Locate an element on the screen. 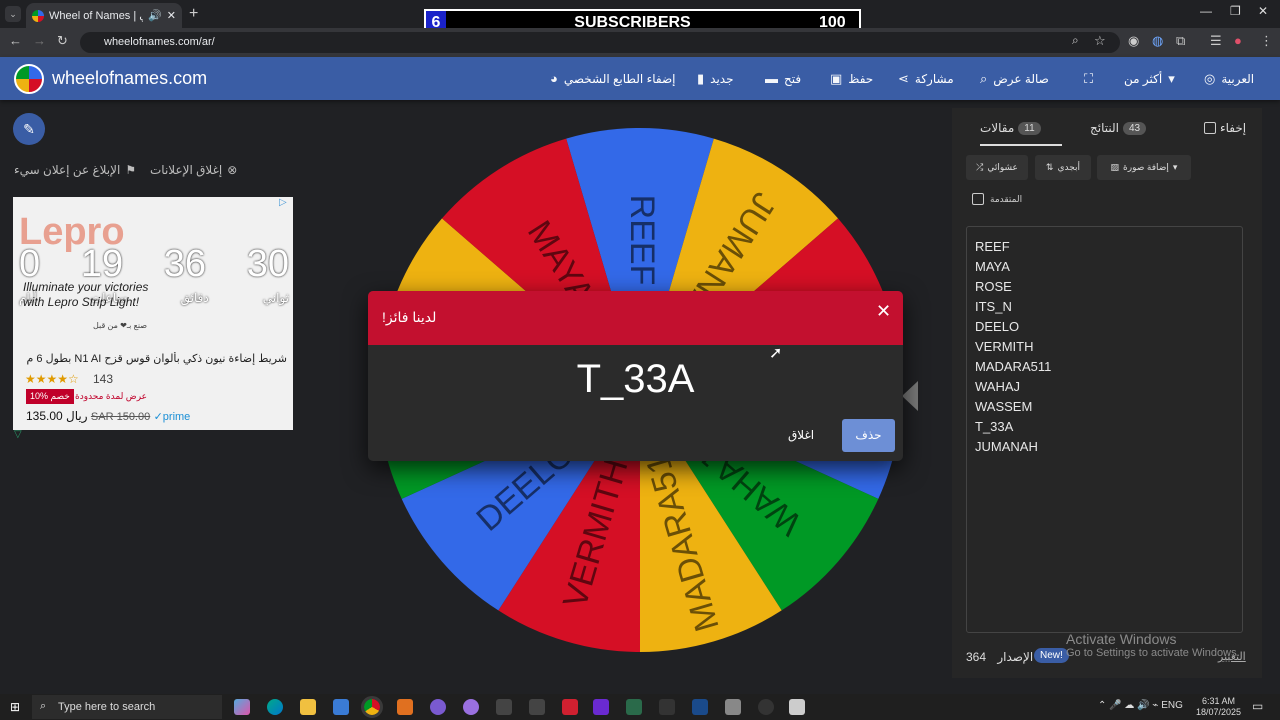 This screenshot has height=720, width=1280. entry-line: WASSEM is located at coordinates (1004, 406).